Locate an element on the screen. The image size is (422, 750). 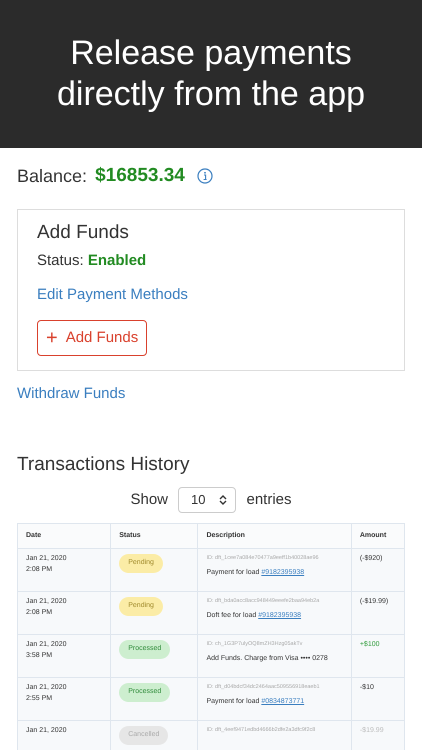
balance-amount: $16853.34 is located at coordinates (140, 176).